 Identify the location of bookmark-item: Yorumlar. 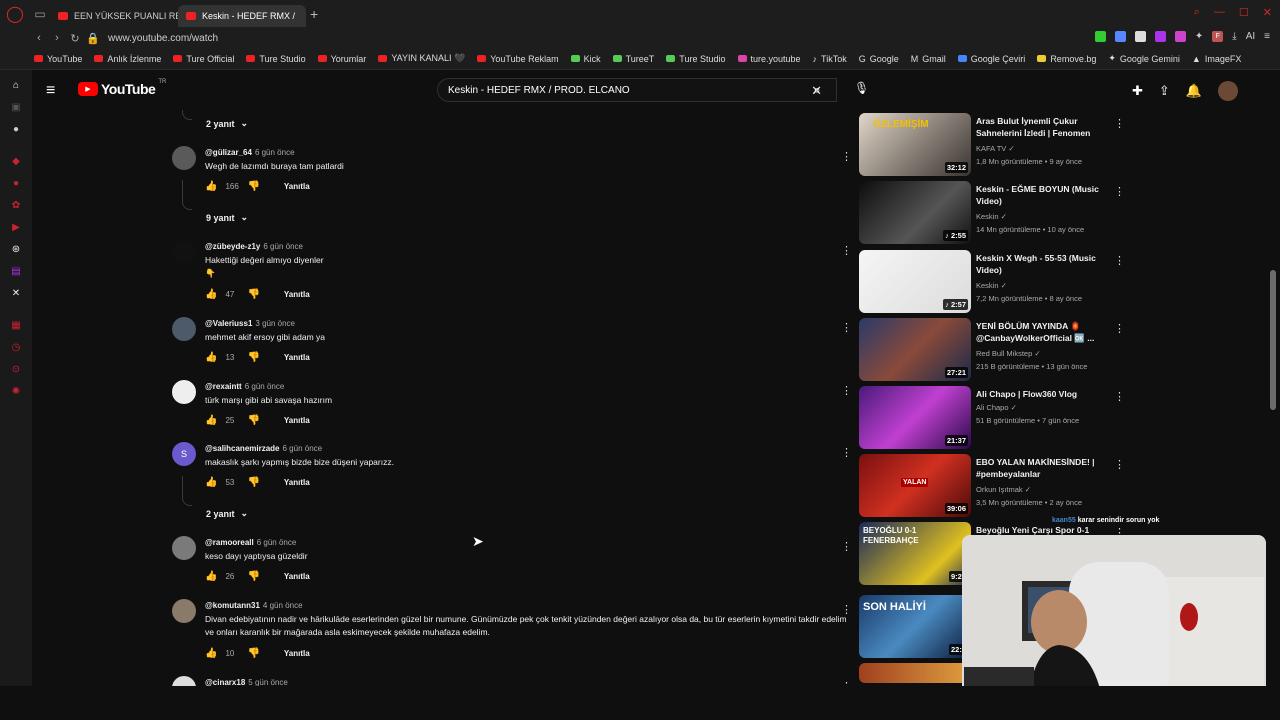
(341, 59).